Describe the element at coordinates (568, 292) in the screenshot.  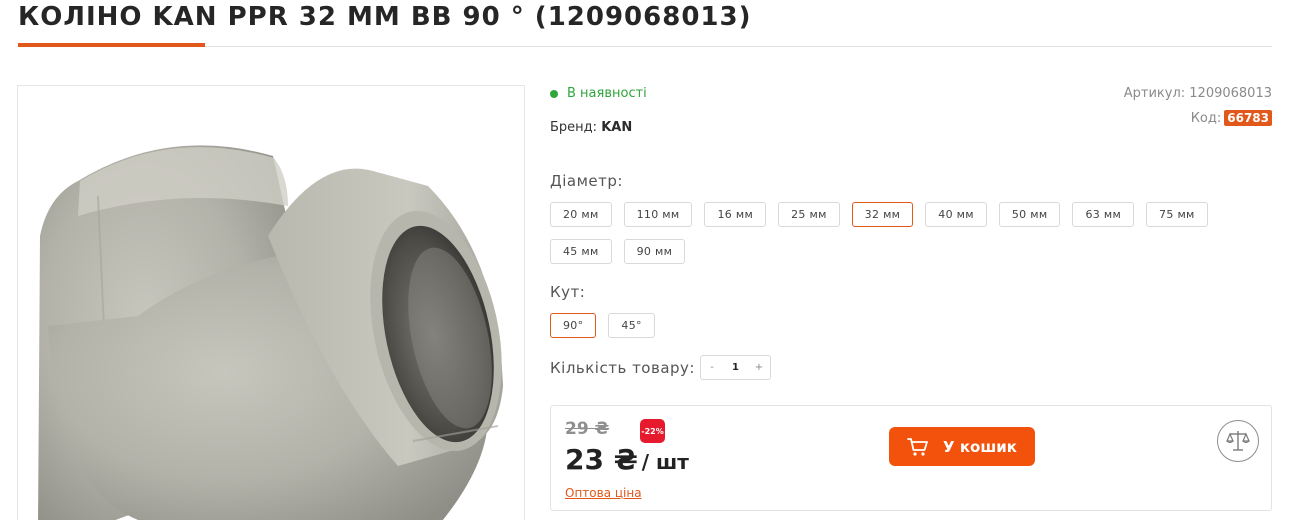
I see `angle-label: Кут:` at that location.